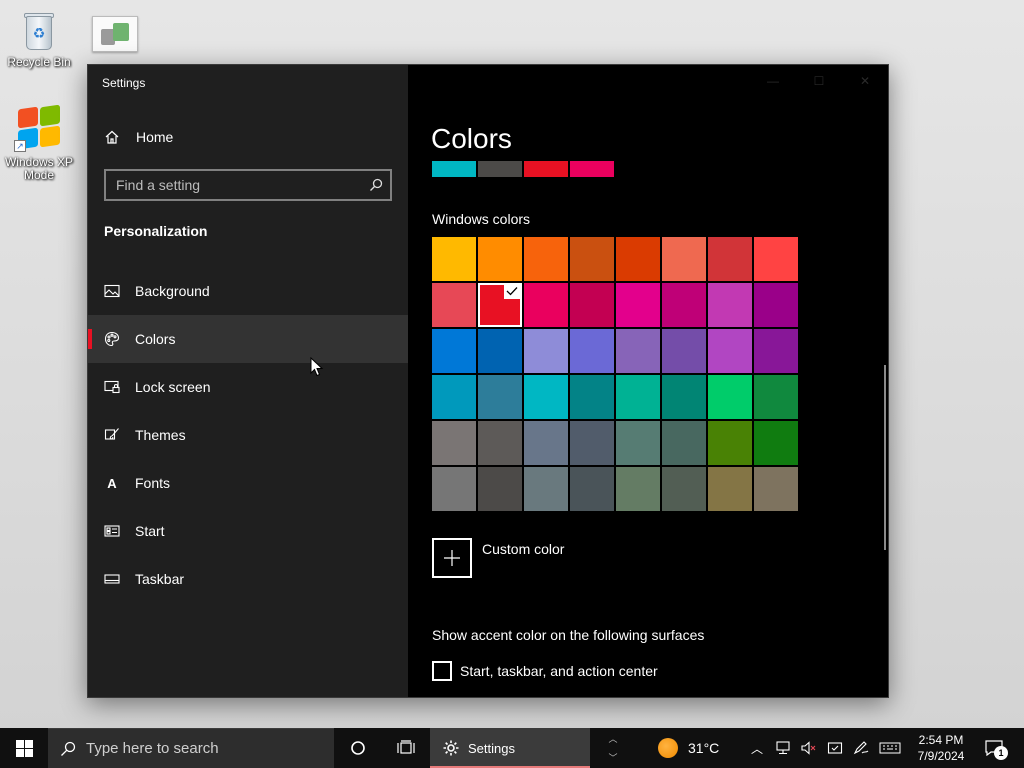 The width and height of the screenshot is (1024, 768). Describe the element at coordinates (376, 185) in the screenshot. I see `search-icon` at that location.